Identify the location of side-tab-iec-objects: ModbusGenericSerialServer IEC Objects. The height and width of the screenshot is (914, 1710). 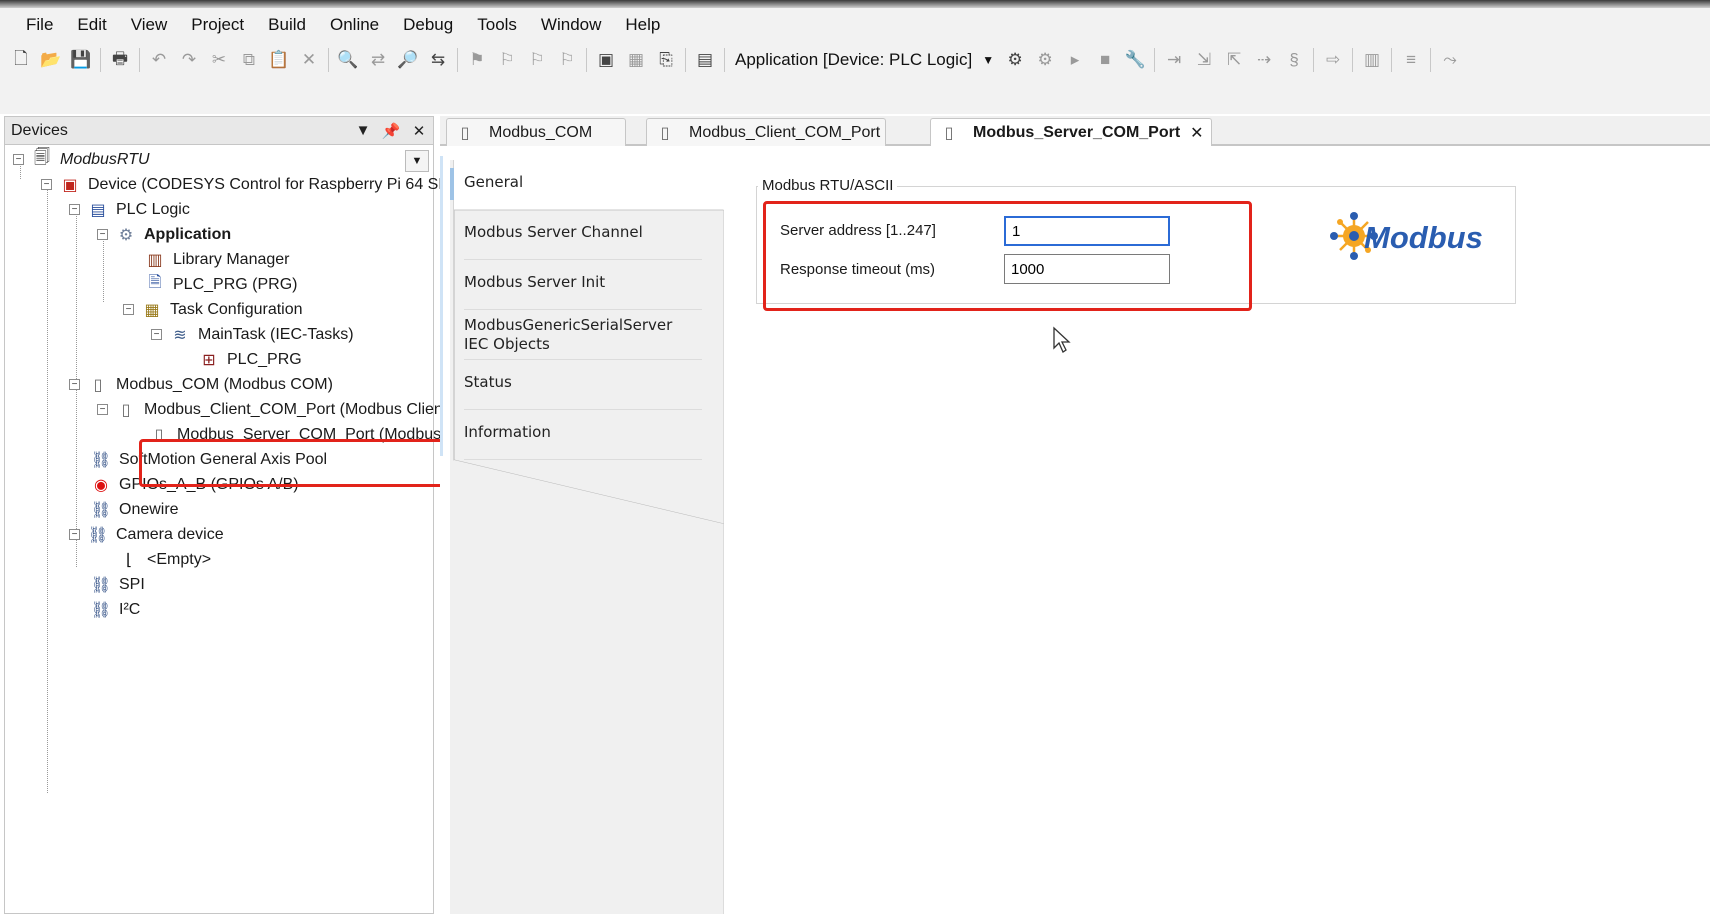
(572, 335).